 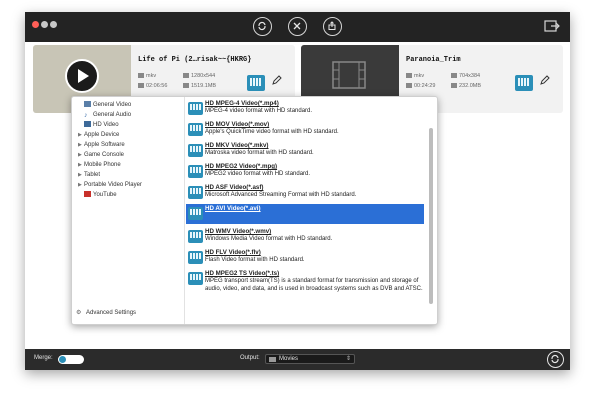 What do you see at coordinates (44, 24) in the screenshot?
I see `minimize-window-button` at bounding box center [44, 24].